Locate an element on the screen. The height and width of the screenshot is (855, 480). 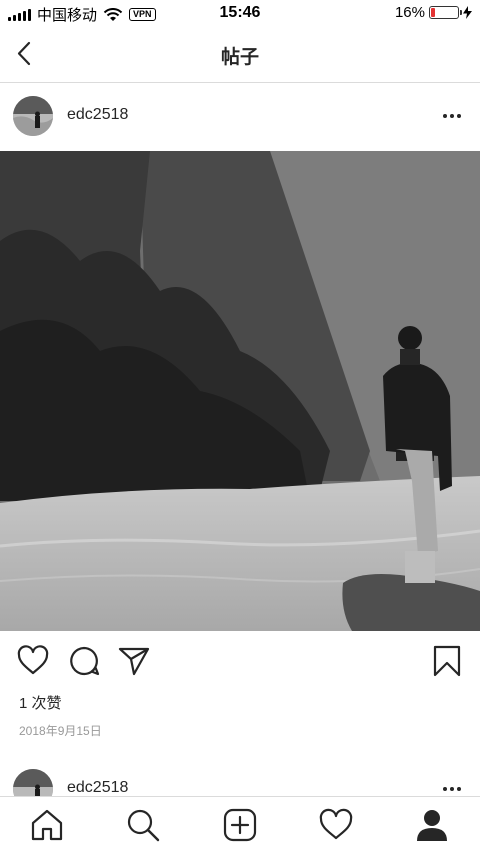
page-title: 帖子 is located at coordinates (239, 57).